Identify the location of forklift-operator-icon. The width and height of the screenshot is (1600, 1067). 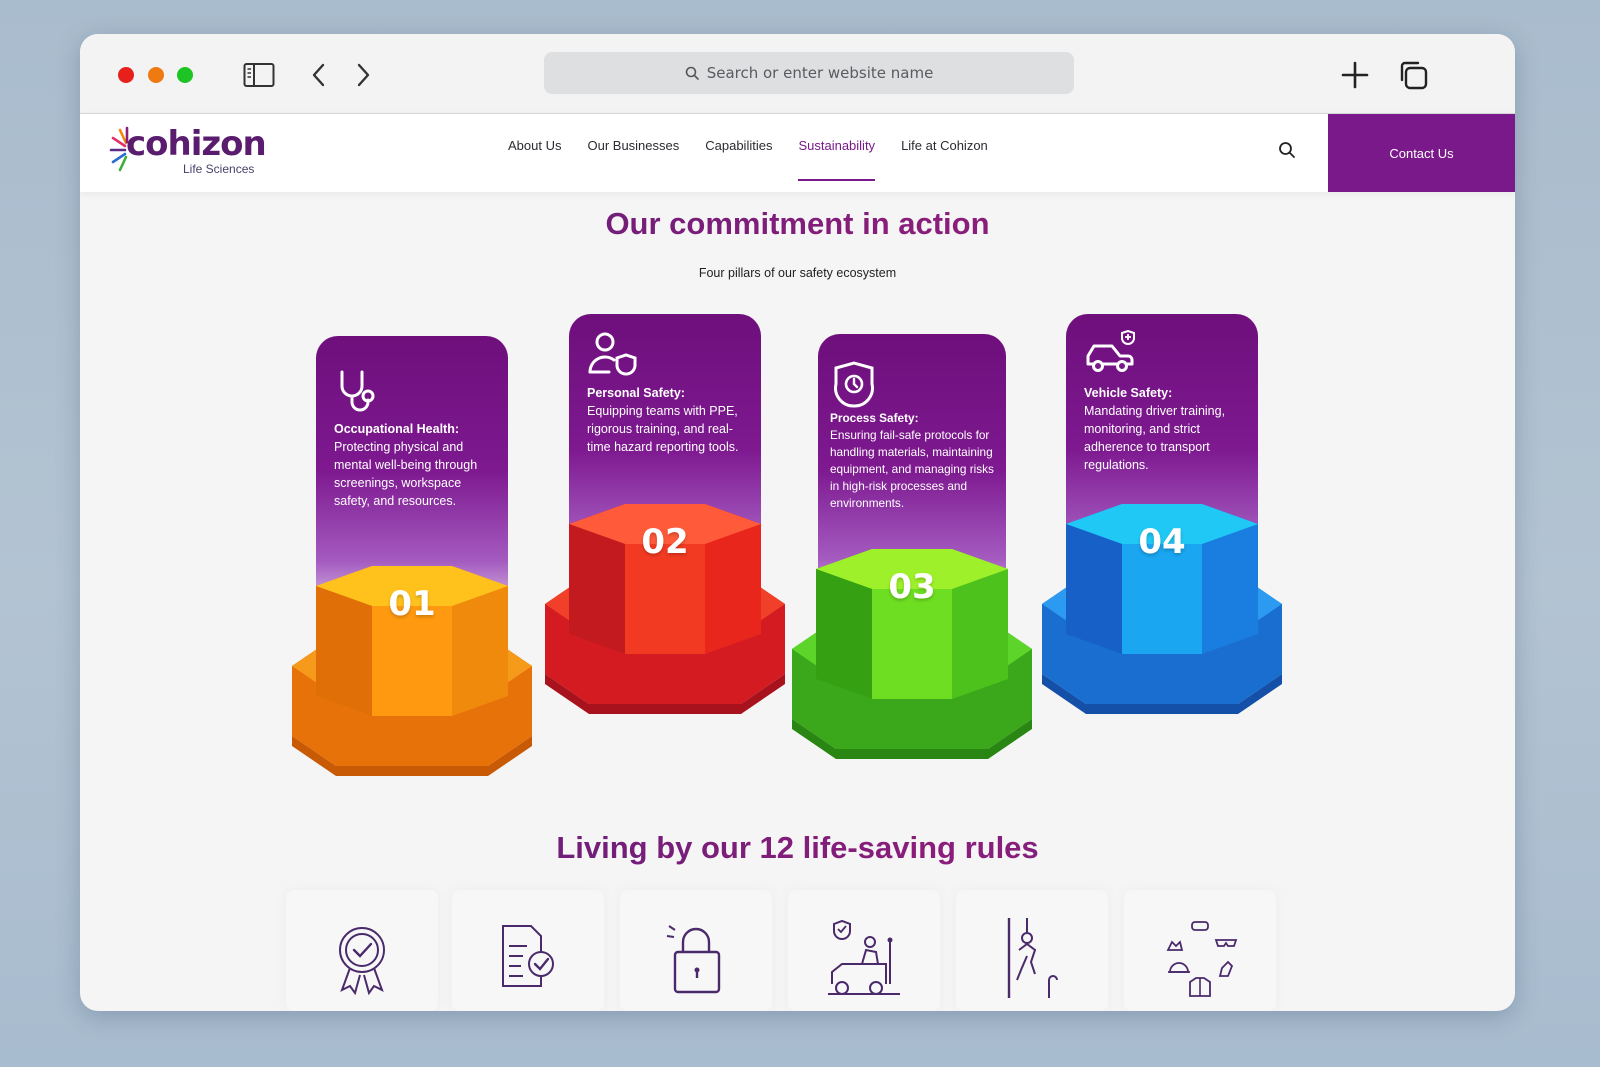
(864, 957).